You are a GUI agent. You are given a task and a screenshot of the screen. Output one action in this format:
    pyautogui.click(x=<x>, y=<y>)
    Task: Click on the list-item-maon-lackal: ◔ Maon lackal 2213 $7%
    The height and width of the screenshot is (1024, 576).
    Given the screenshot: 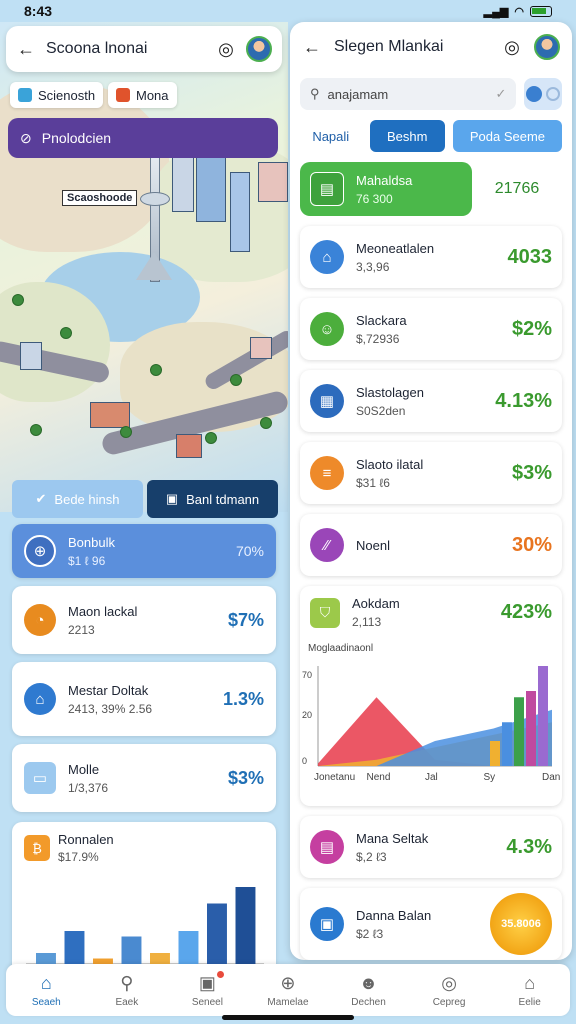 What is the action you would take?
    pyautogui.click(x=144, y=620)
    